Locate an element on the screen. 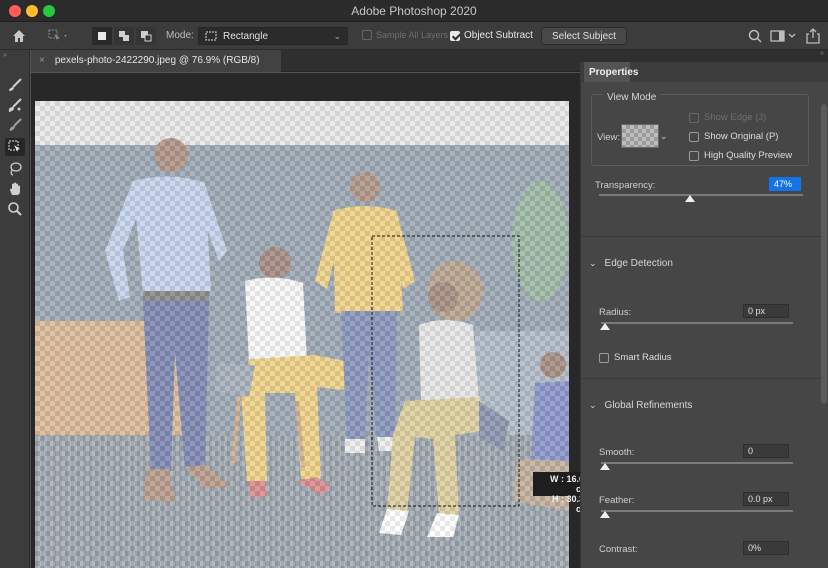 The width and height of the screenshot is (828, 568). zoom-tool-icon is located at coordinates (15, 209).